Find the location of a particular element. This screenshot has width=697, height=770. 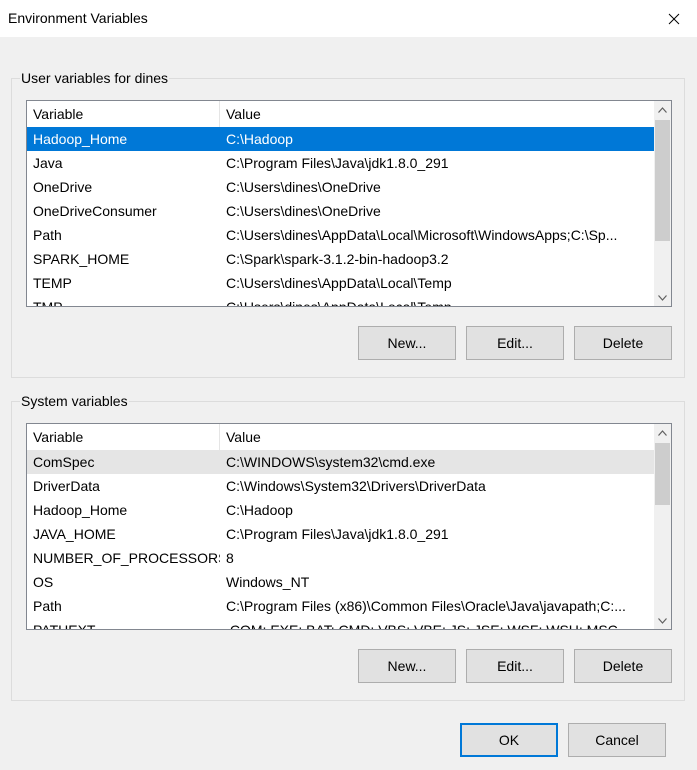

system-variables-label: System variables is located at coordinates (74, 401).